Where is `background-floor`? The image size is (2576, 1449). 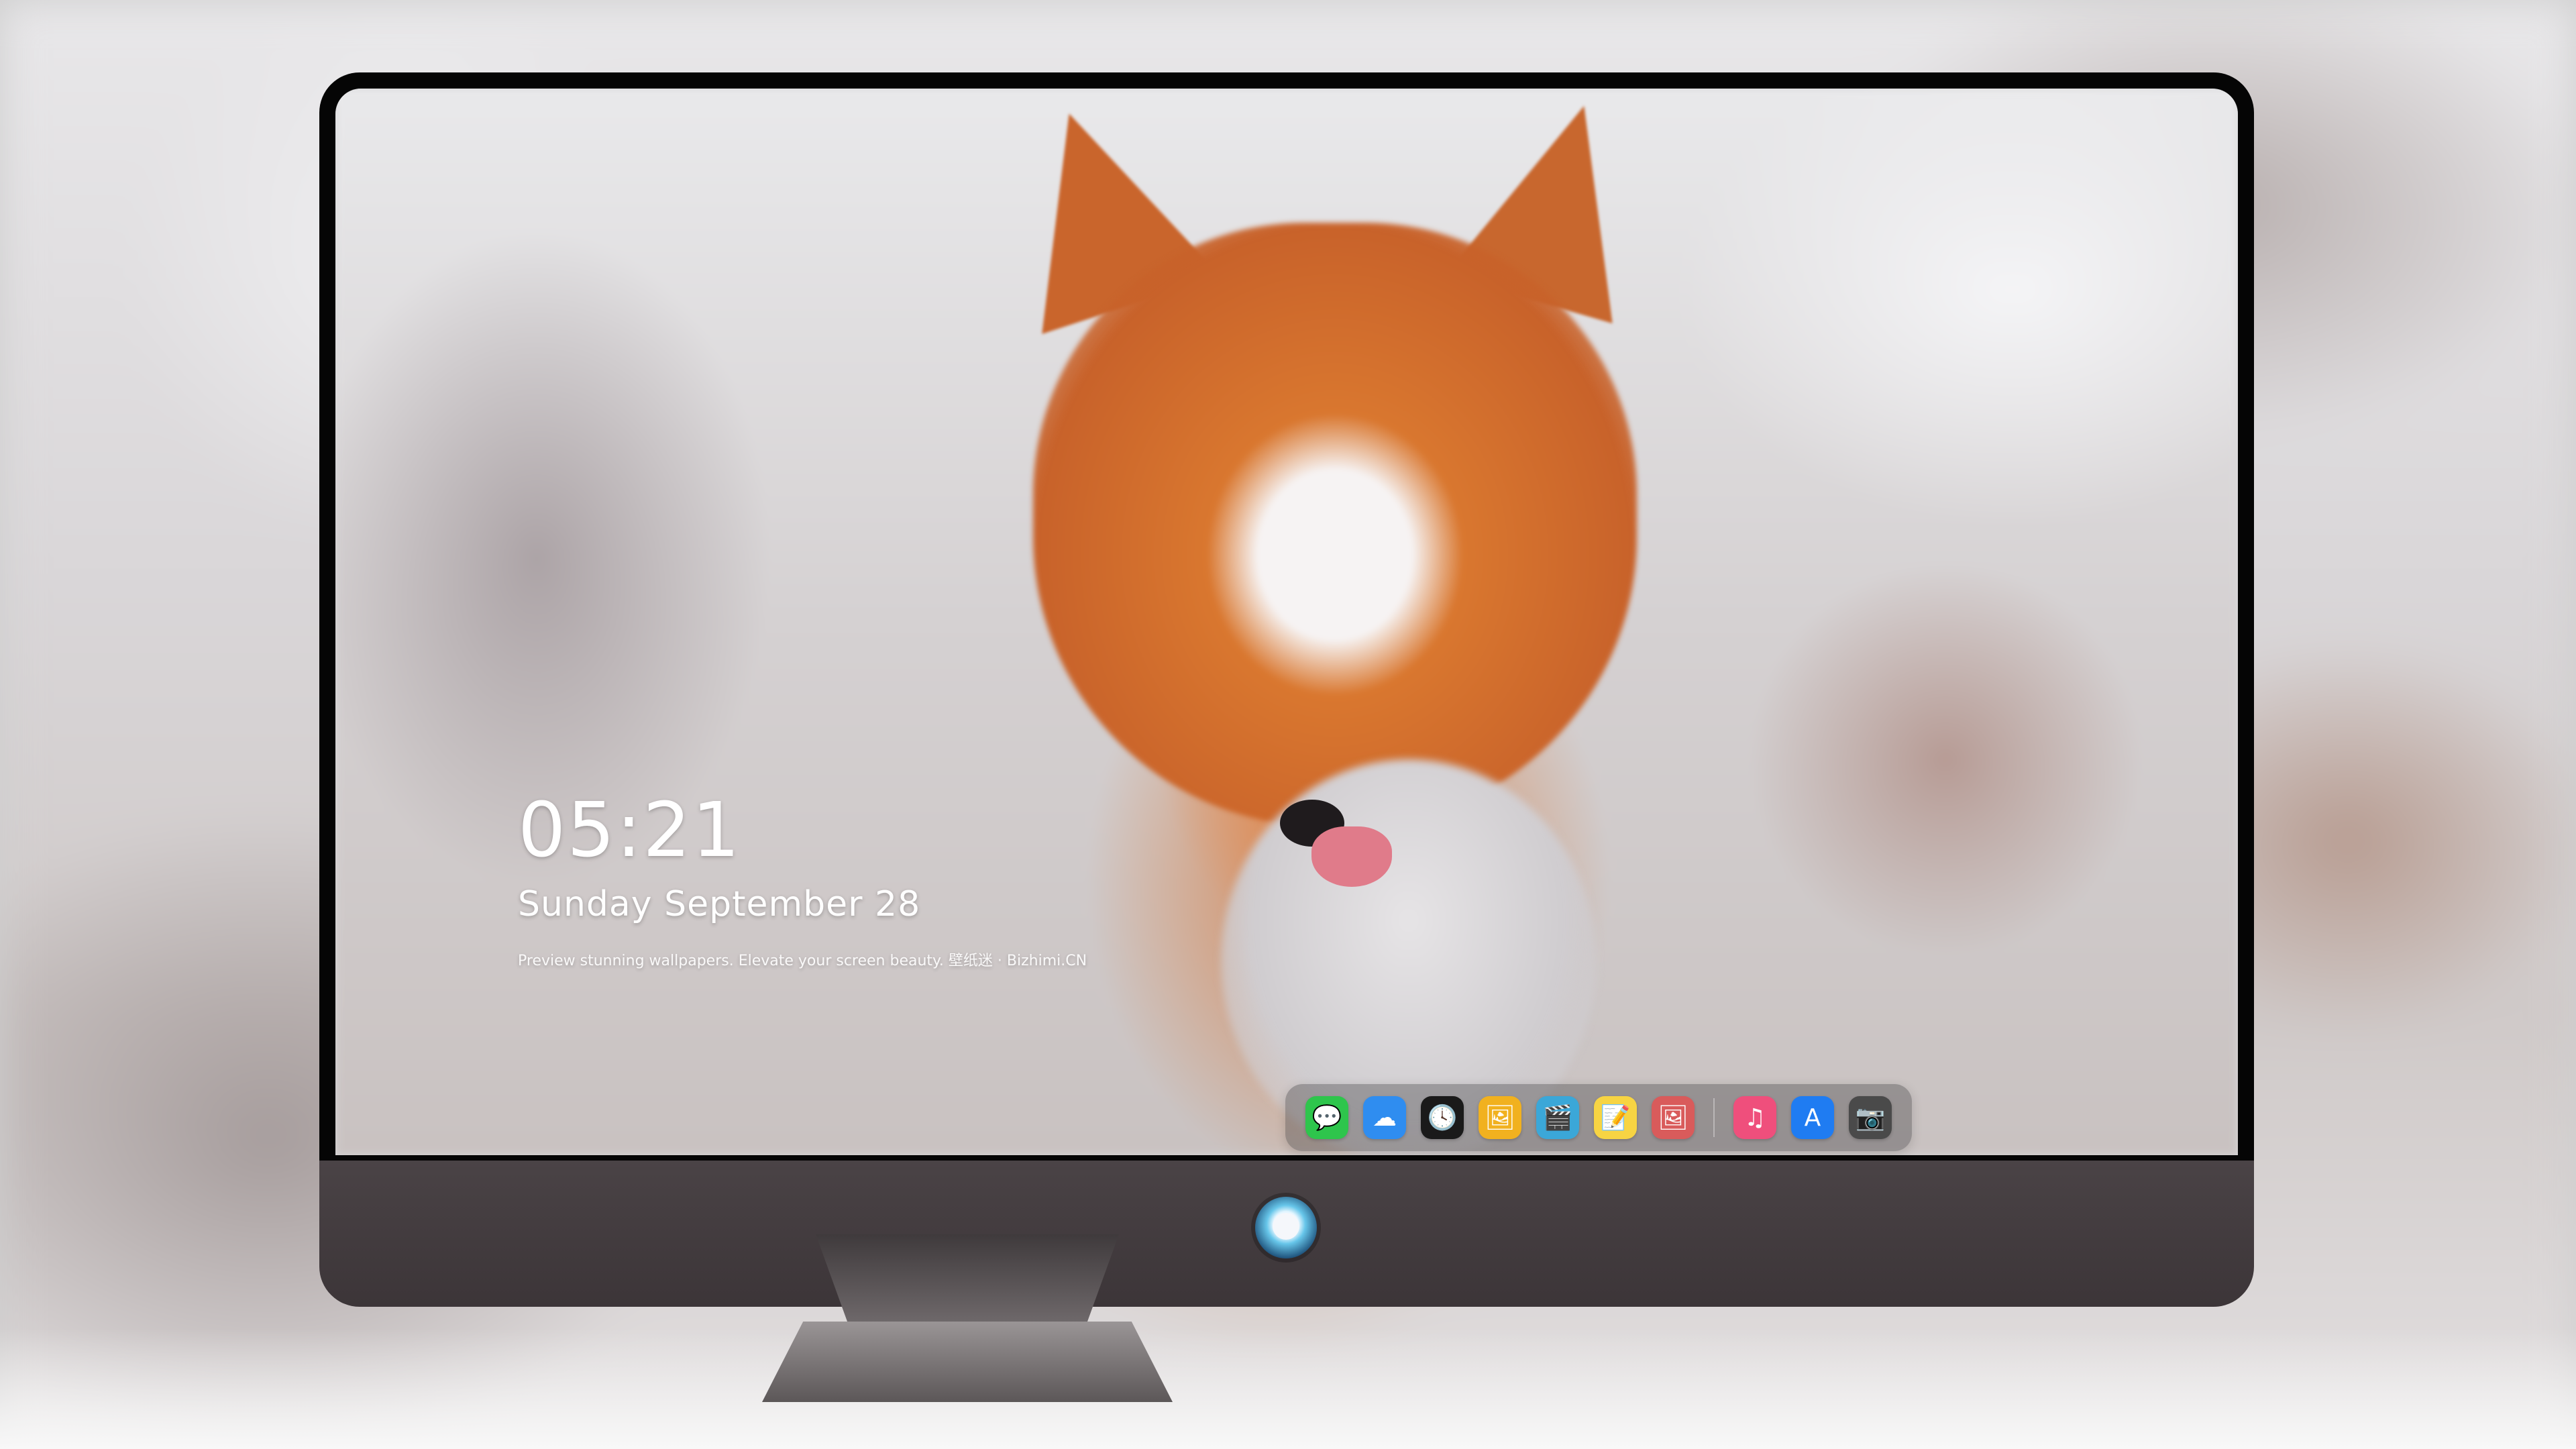 background-floor is located at coordinates (1288, 1388).